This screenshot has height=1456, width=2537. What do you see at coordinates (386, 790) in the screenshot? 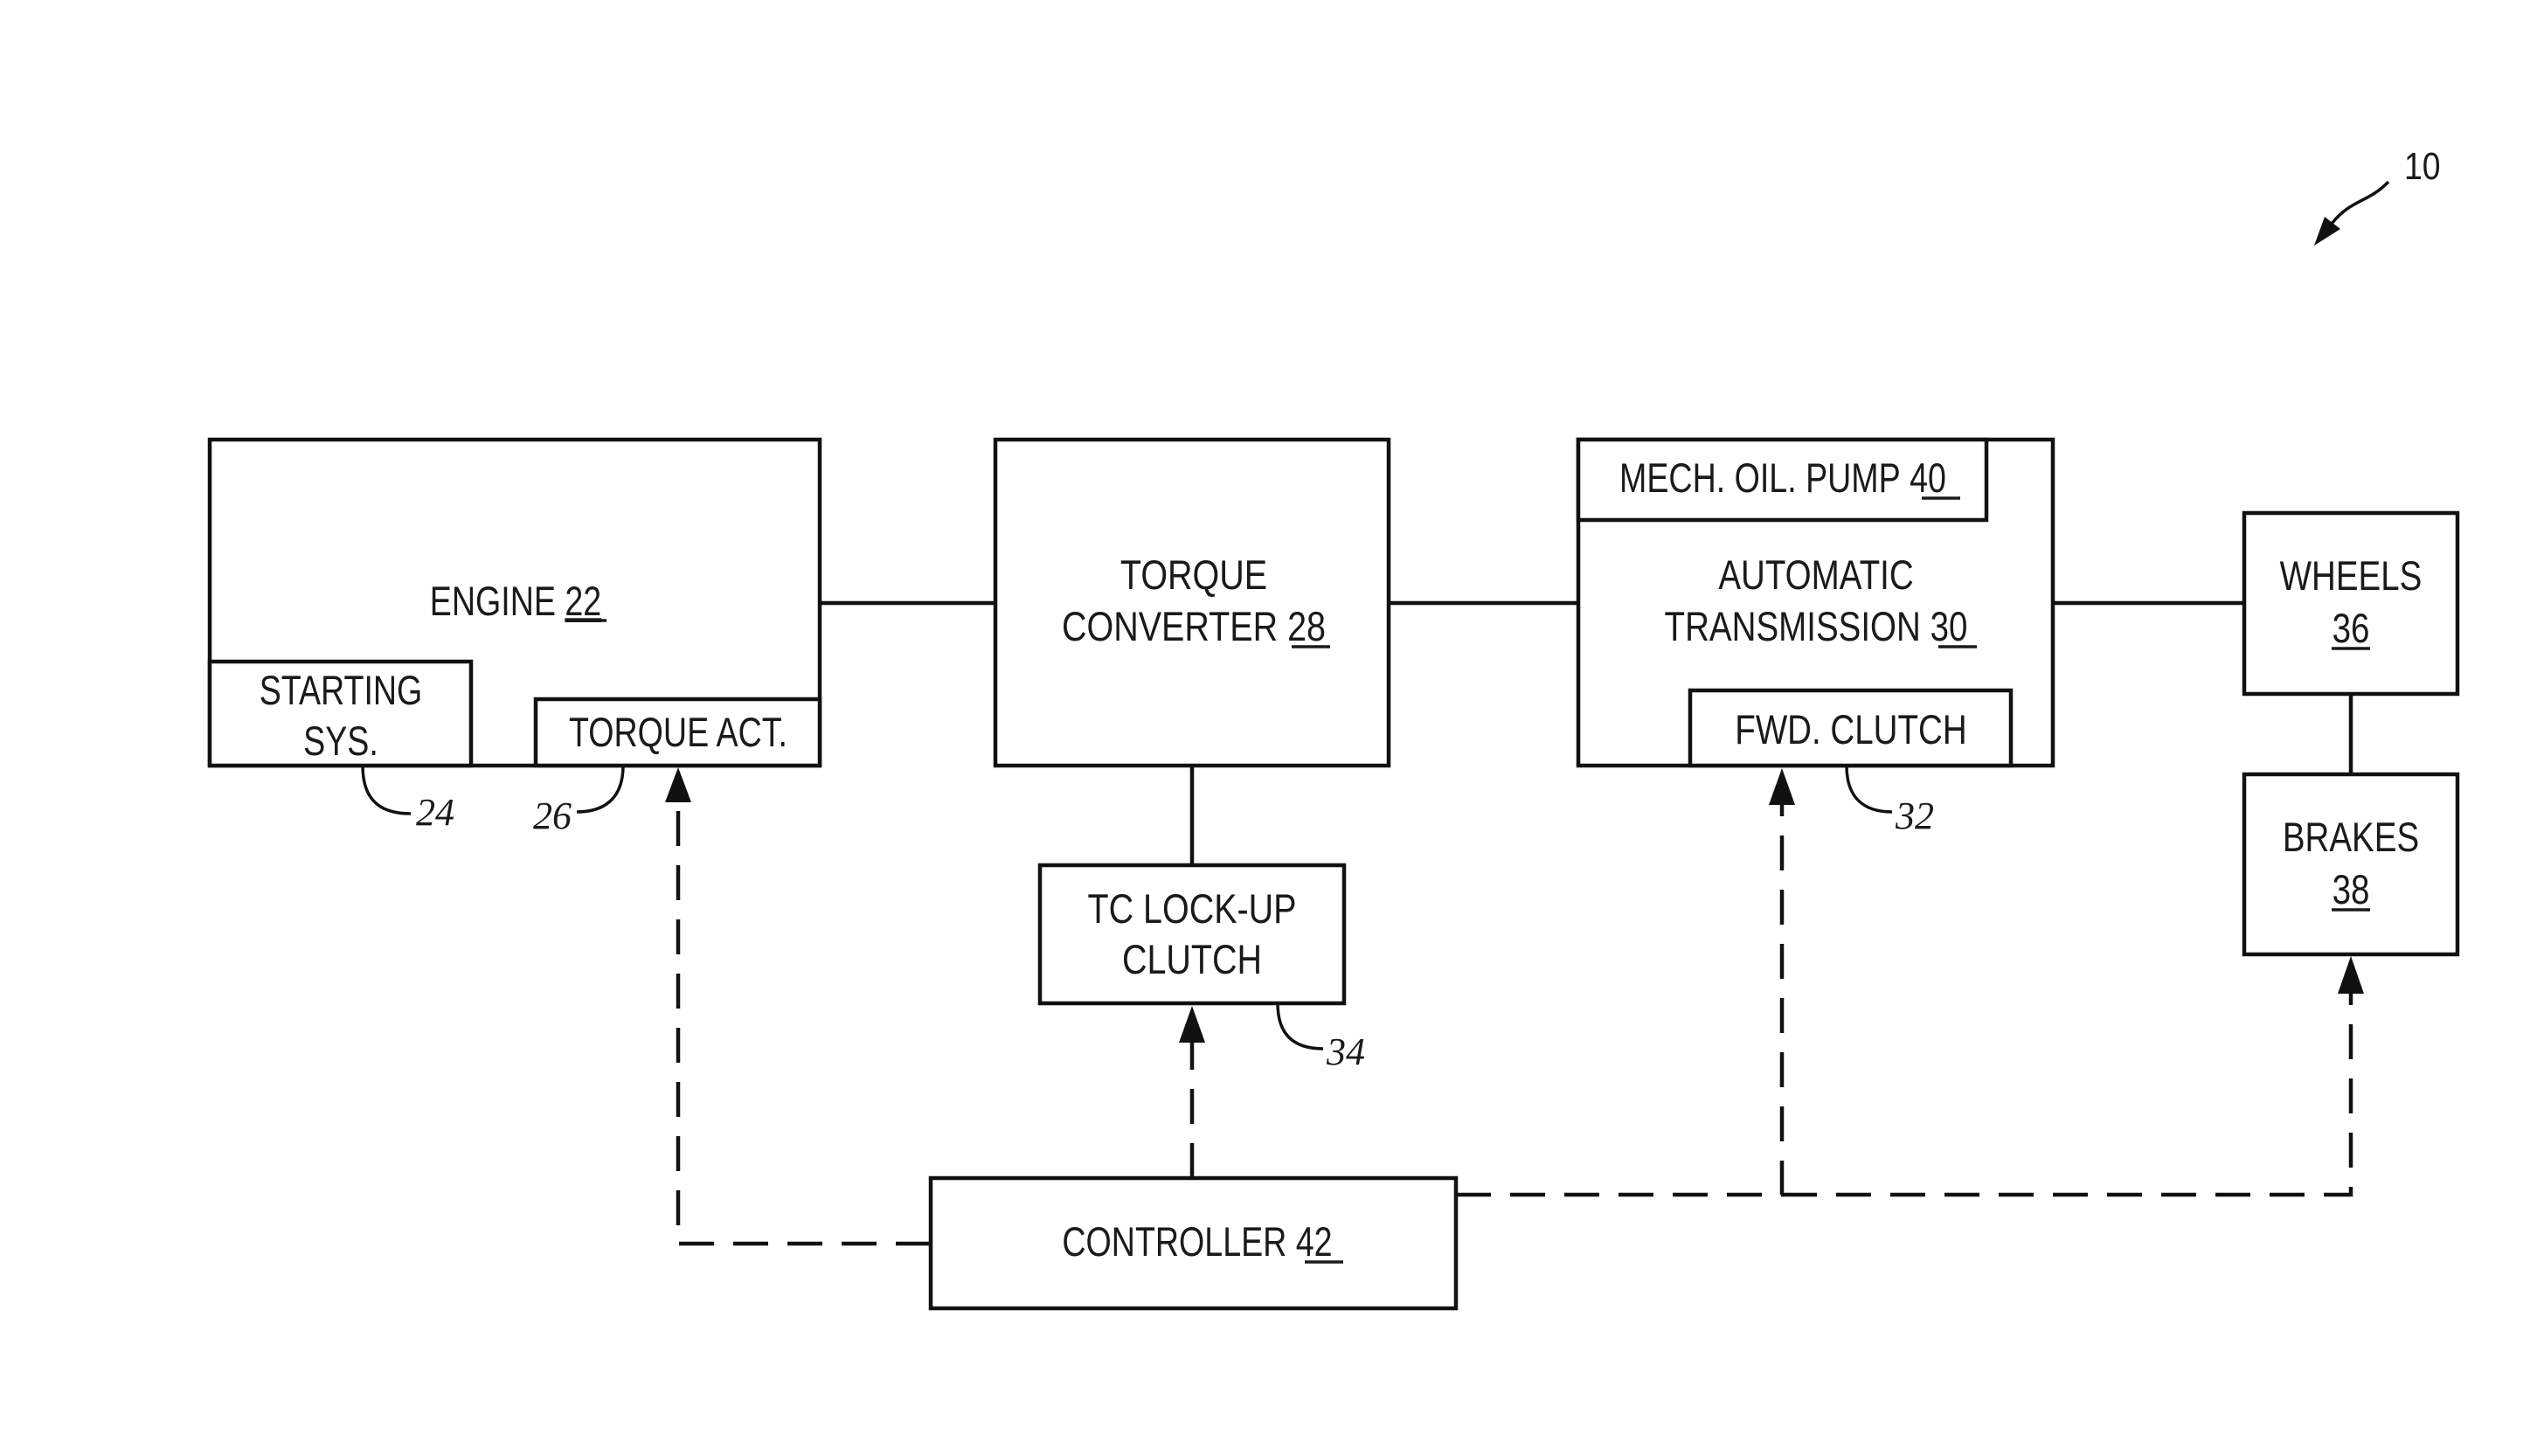
I see `starting-system-leader-line` at bounding box center [386, 790].